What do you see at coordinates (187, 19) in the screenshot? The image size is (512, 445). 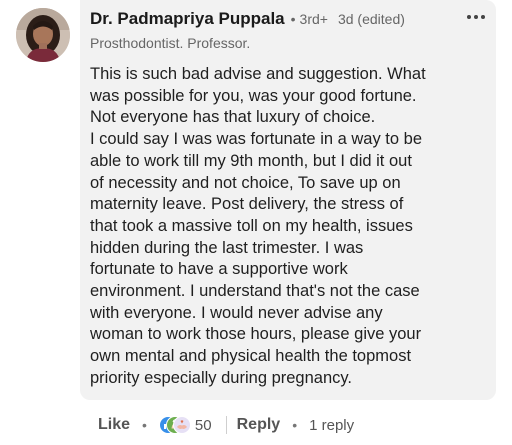 I see `author-name: Dr. Padmapriya Puppala` at bounding box center [187, 19].